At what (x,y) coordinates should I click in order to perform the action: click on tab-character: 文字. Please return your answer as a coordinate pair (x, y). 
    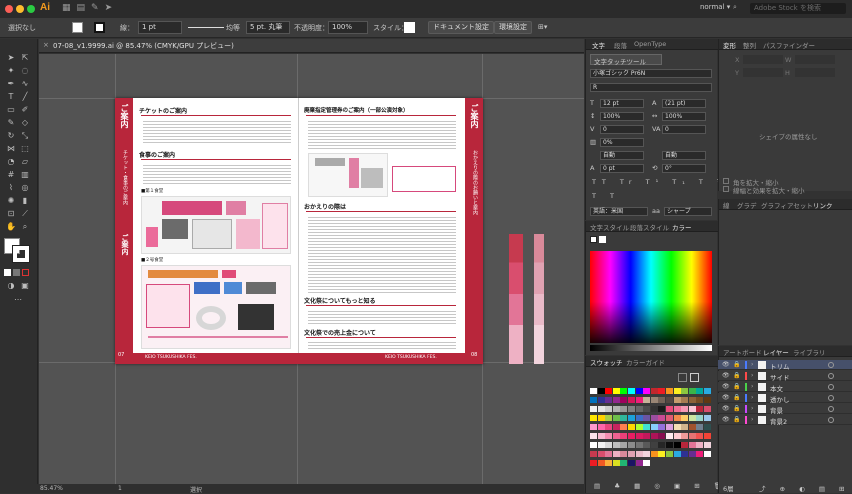
    Looking at the image, I should click on (598, 45).